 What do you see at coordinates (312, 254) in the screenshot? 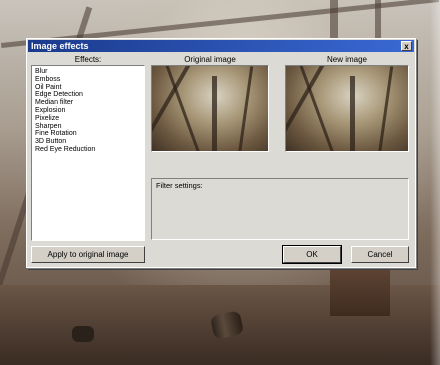
I see `ok-button: OK` at bounding box center [312, 254].